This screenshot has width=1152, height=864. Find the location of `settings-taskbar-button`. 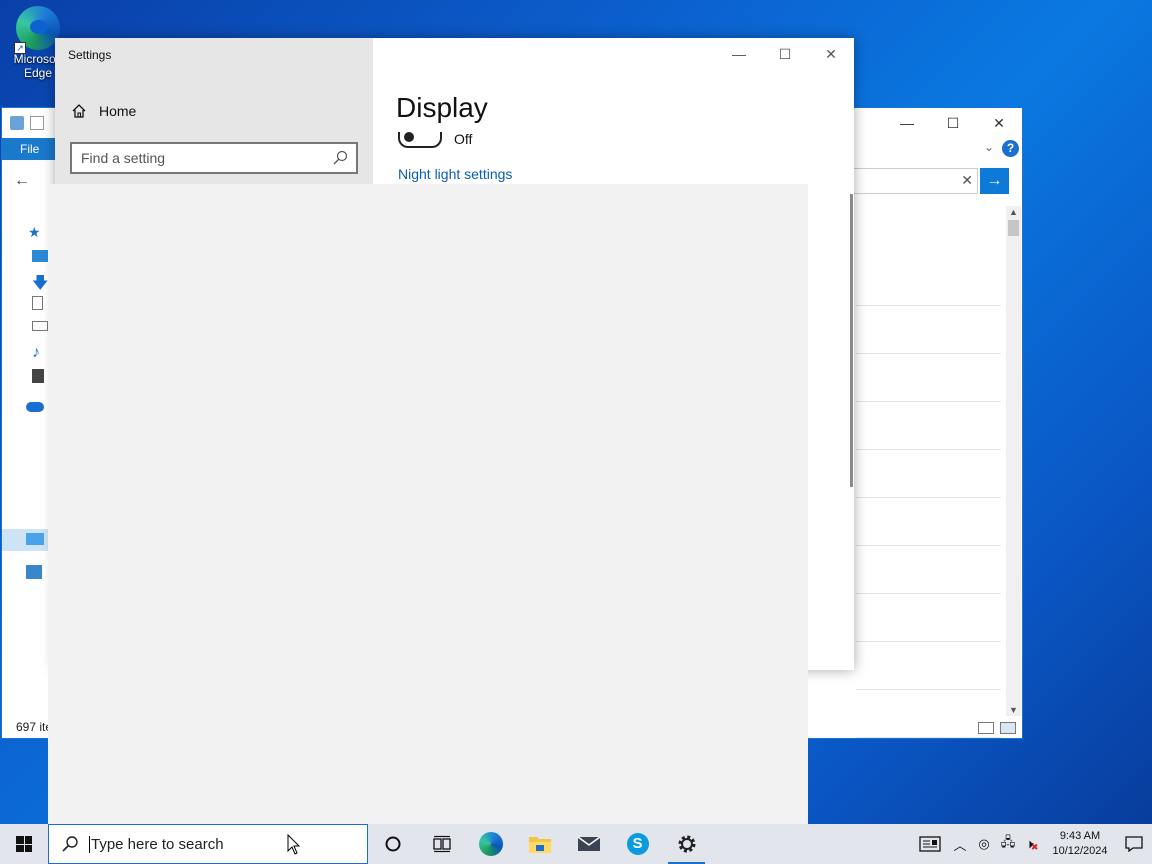

settings-taskbar-button is located at coordinates (686, 844).